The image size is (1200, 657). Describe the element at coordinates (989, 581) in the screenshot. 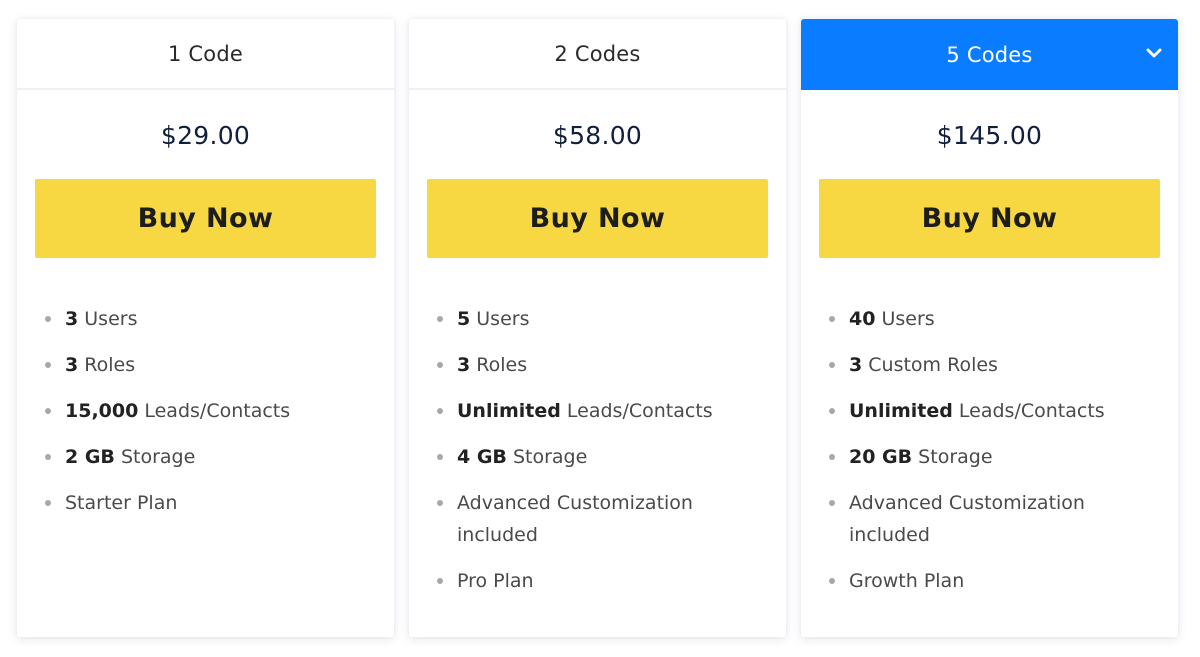

I see `feature-item: Growth Plan` at that location.